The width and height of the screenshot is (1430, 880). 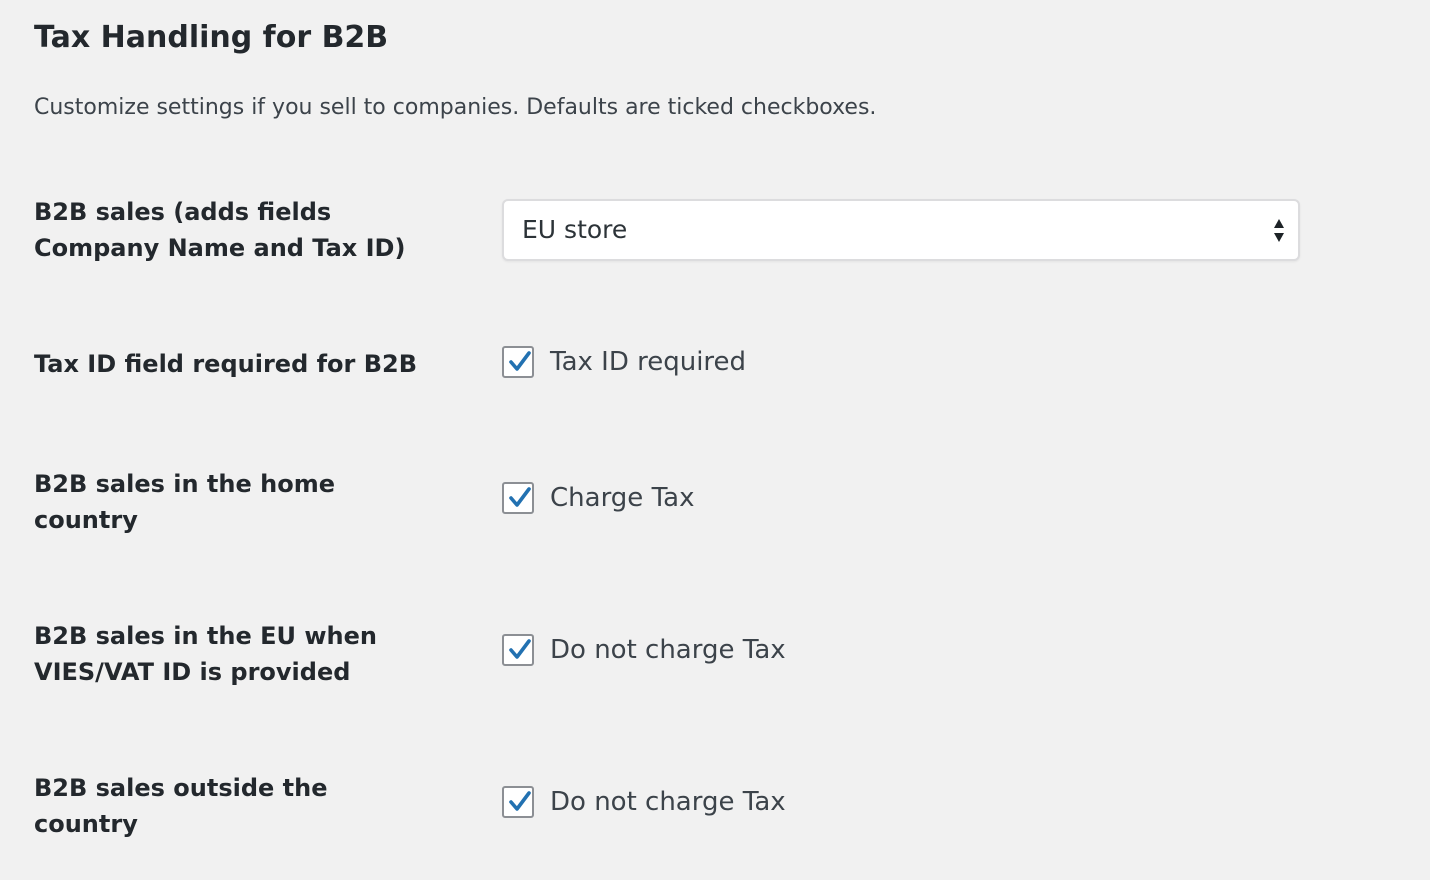 I want to click on b2b-sales-select: EU store, so click(x=901, y=230).